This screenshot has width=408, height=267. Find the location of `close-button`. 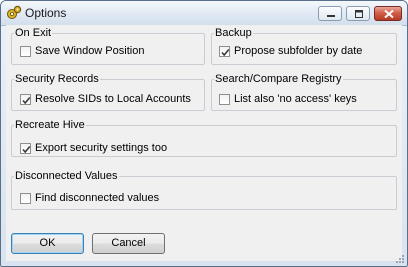

close-button is located at coordinates (388, 13).